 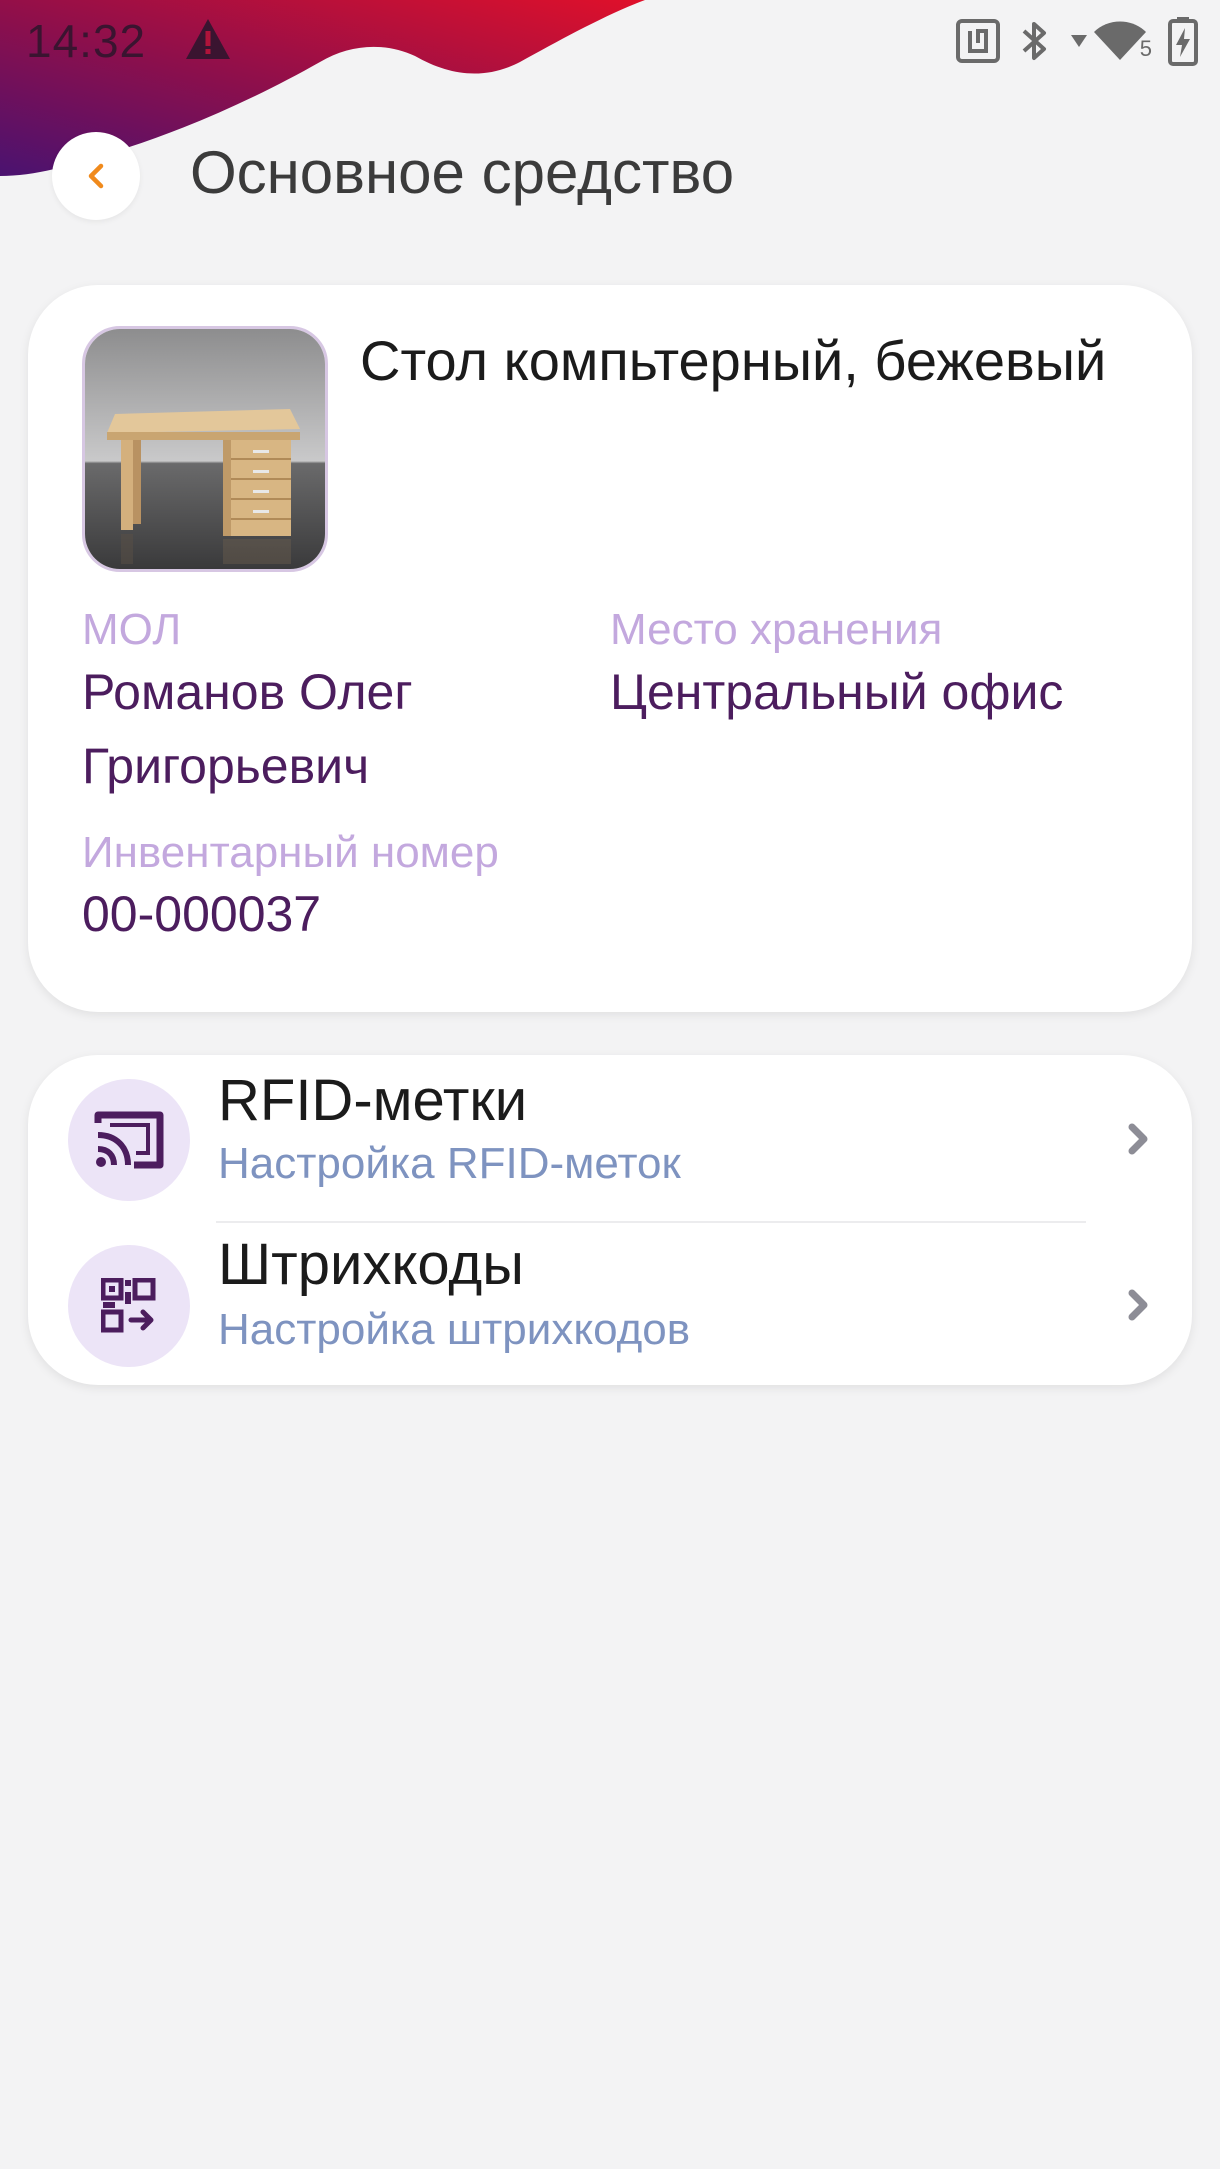 I want to click on status-bar: 14:32 5, so click(x=610, y=42).